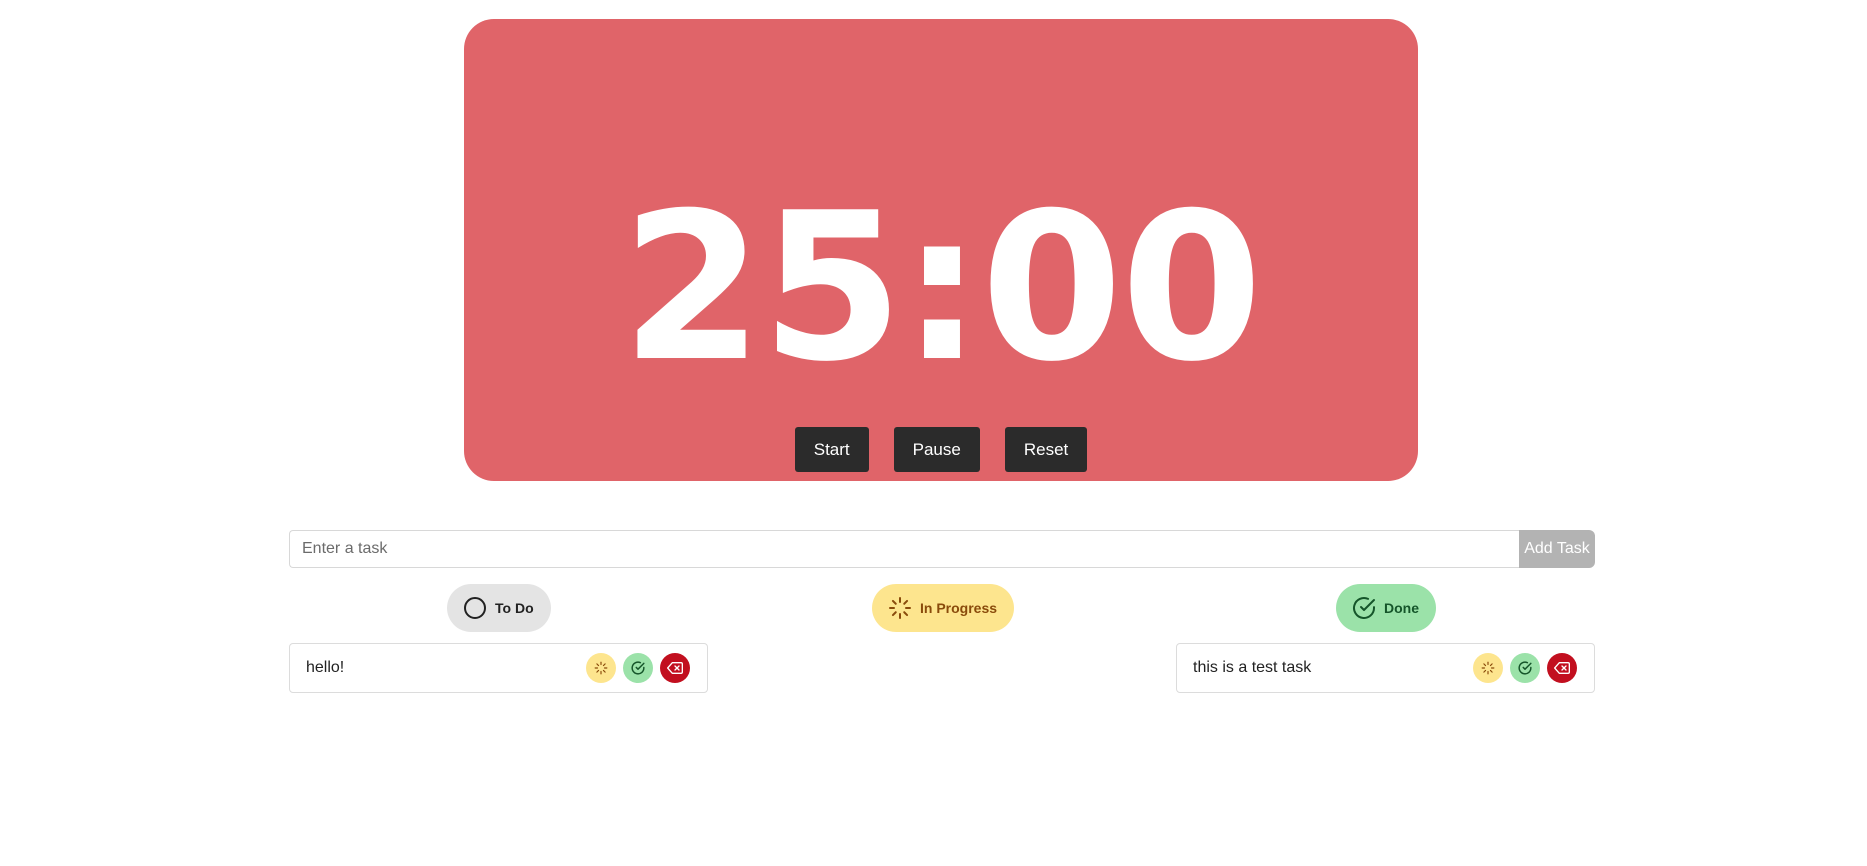 This screenshot has width=1867, height=866. What do you see at coordinates (959, 608) in the screenshot?
I see `column-label-in-progress: In Progress` at bounding box center [959, 608].